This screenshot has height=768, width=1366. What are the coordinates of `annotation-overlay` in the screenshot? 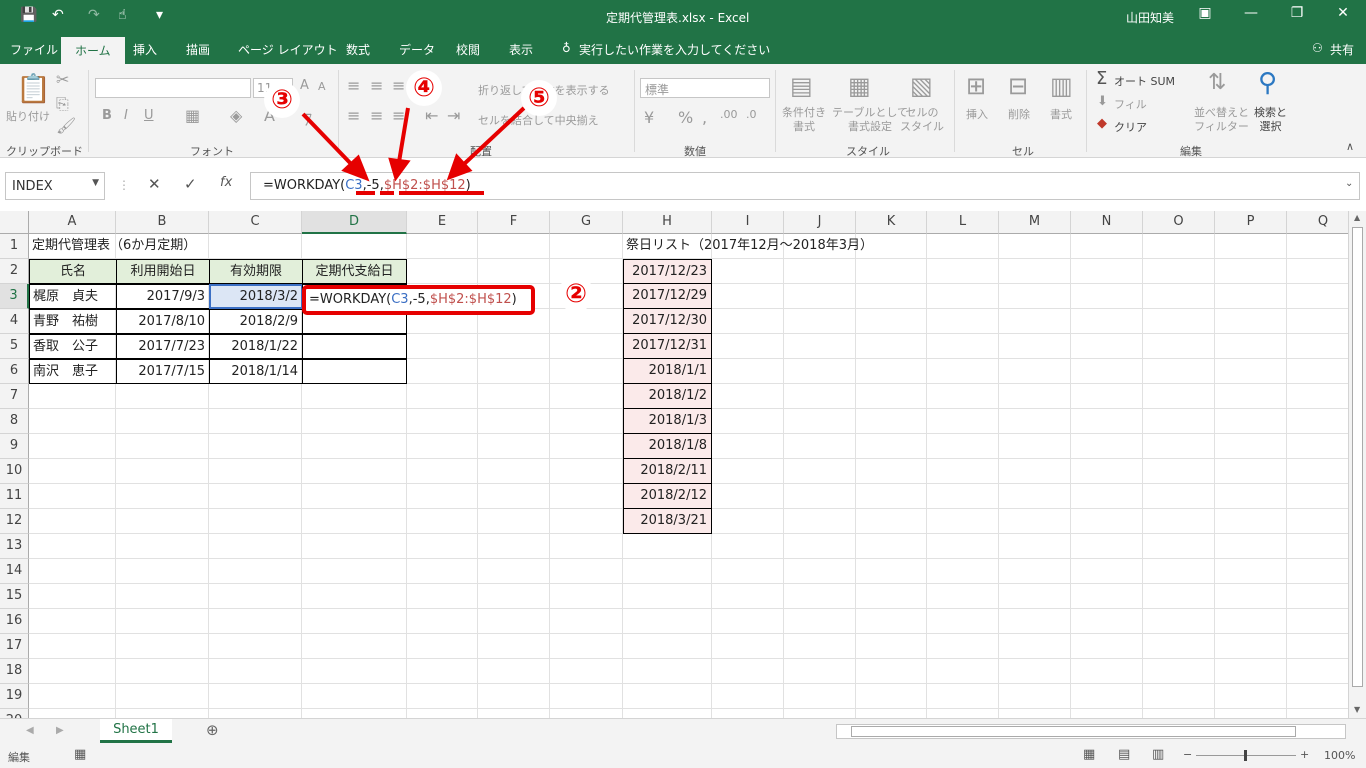 It's located at (413, 150).